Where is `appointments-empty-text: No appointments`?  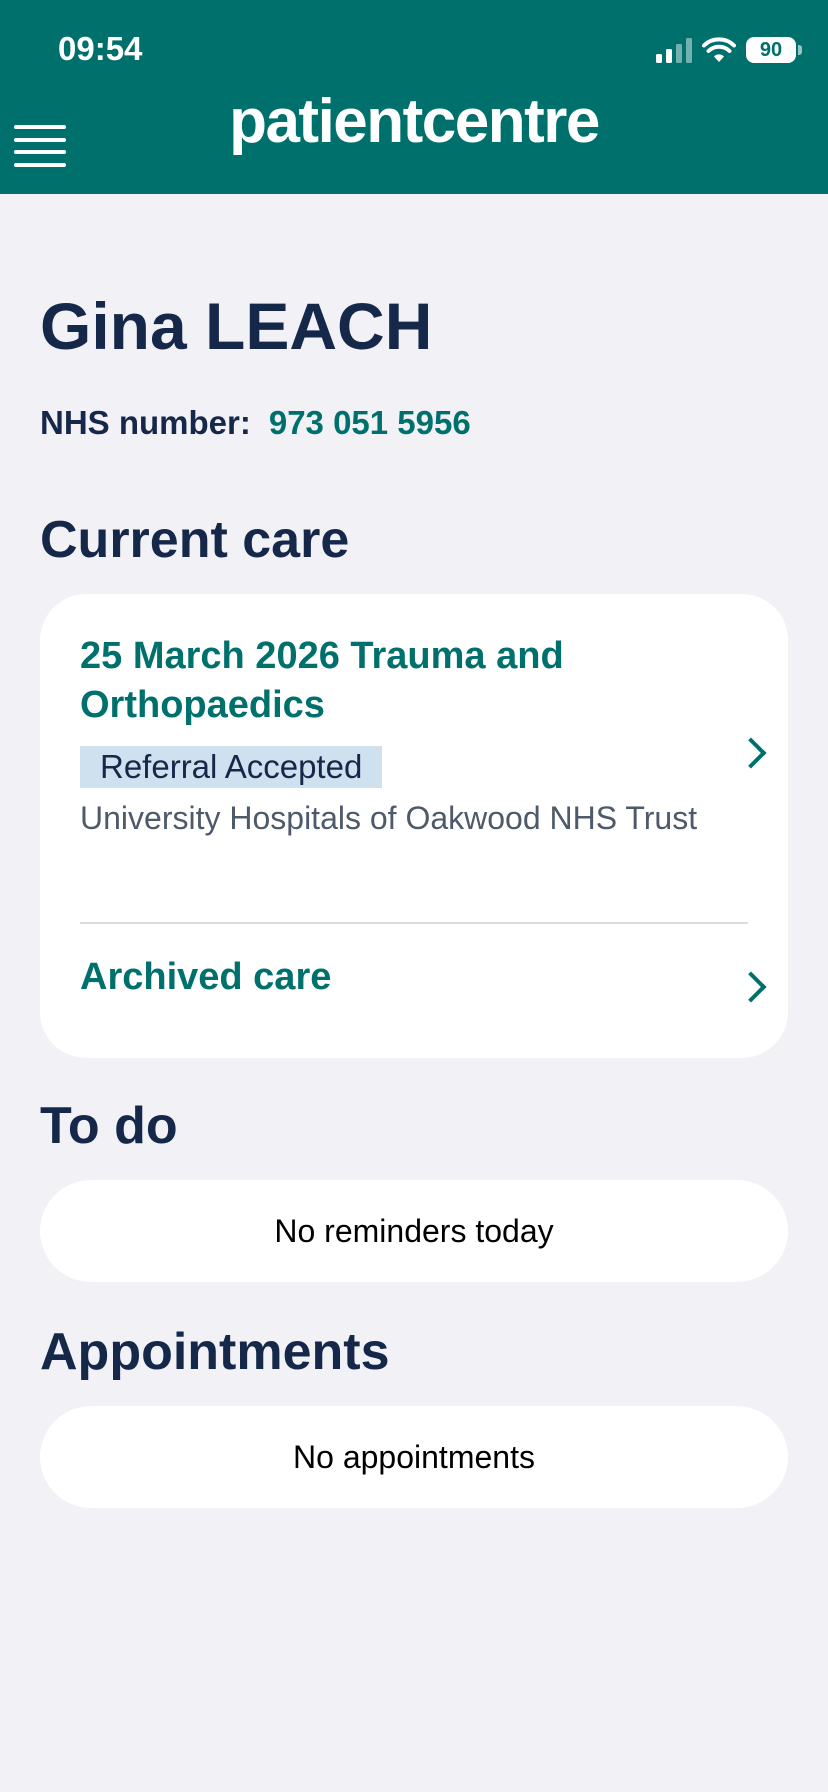 appointments-empty-text: No appointments is located at coordinates (414, 1456).